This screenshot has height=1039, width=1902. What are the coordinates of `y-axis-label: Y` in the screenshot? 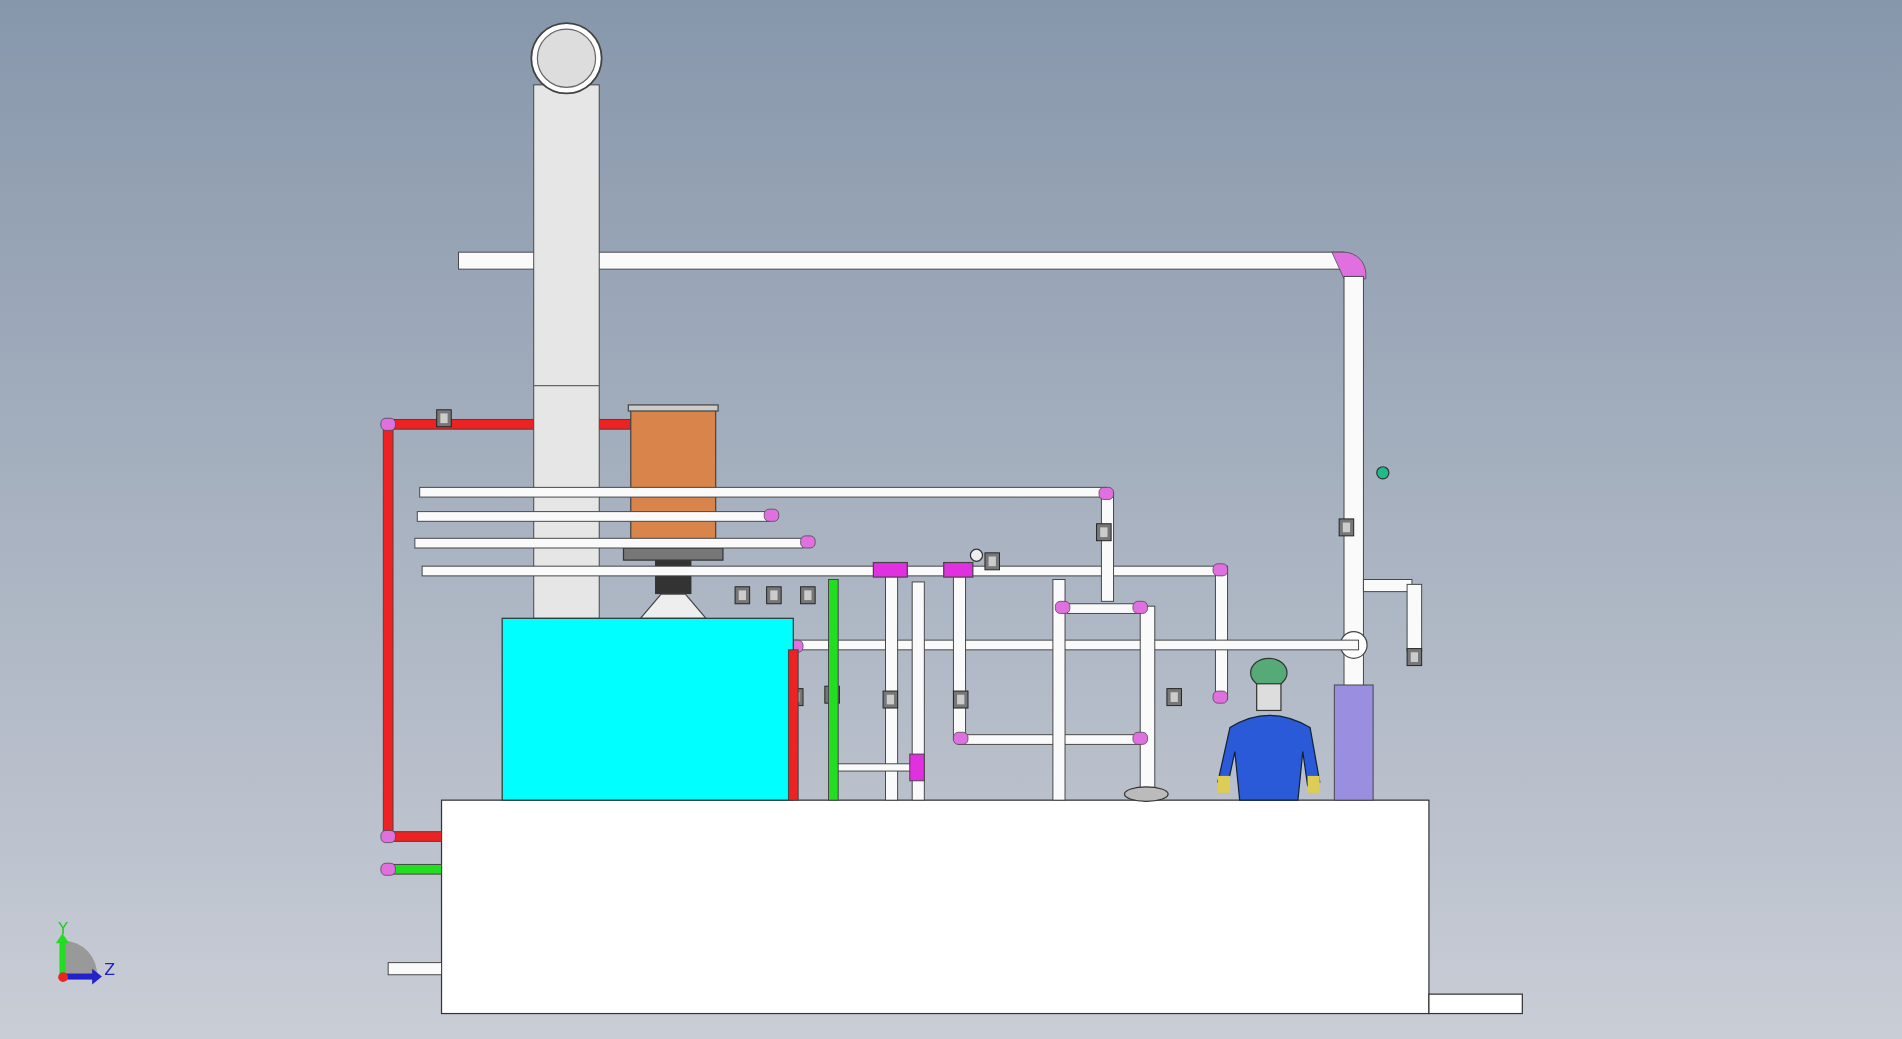 It's located at (63, 928).